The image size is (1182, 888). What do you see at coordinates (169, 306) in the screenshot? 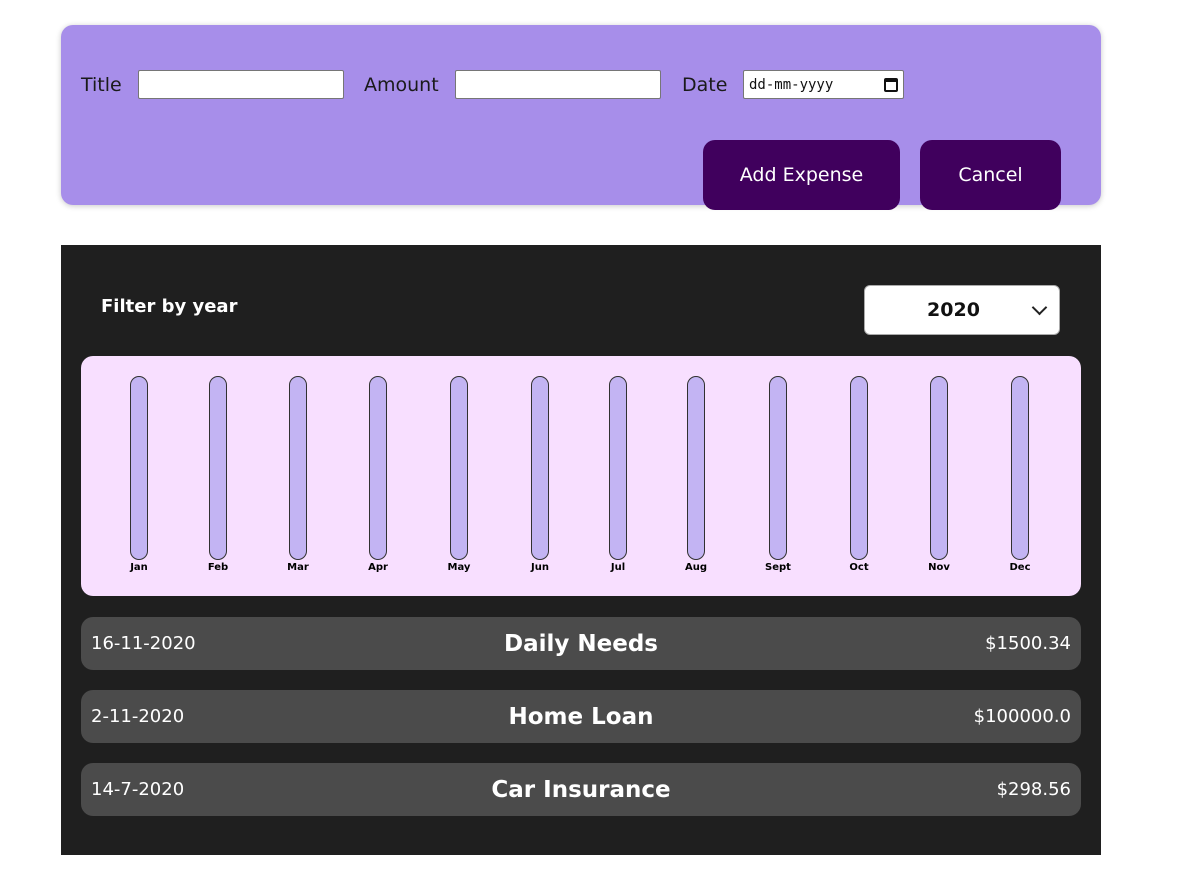
I see `filter-label: Filter by year` at bounding box center [169, 306].